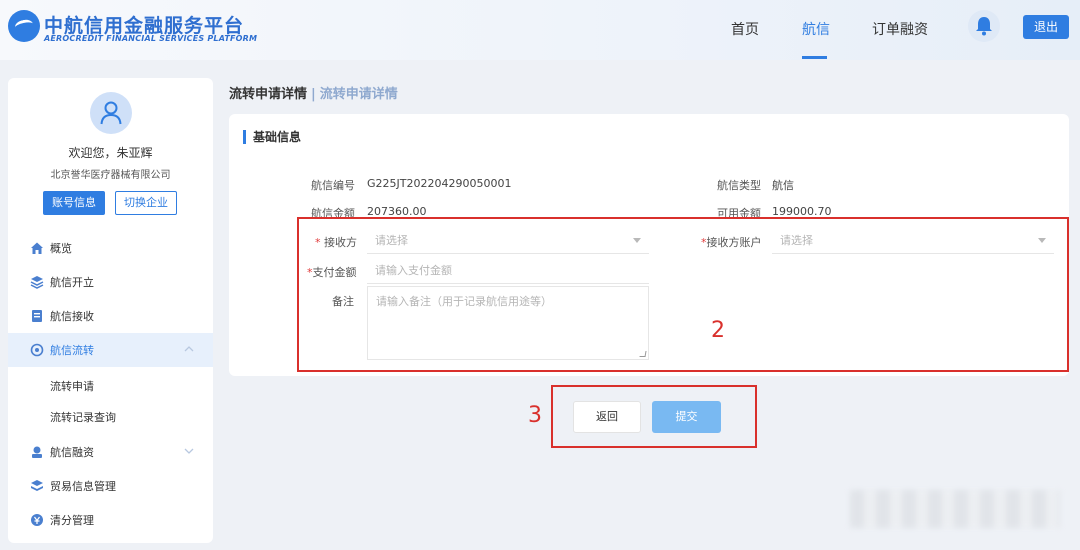  I want to click on switch-company-button: 切换企业, so click(146, 203).